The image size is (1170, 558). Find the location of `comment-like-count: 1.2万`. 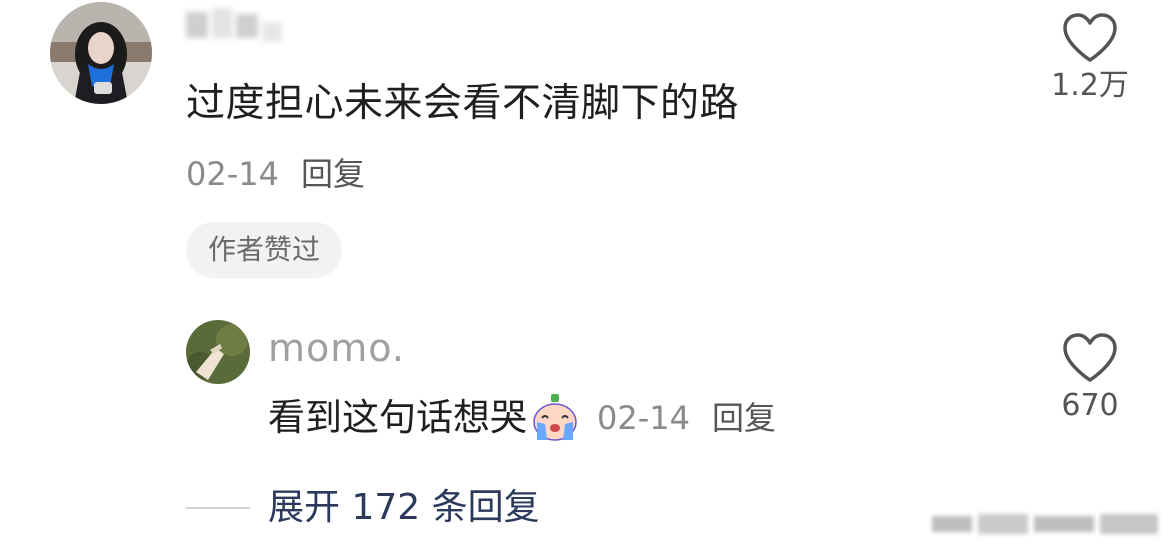

comment-like-count: 1.2万 is located at coordinates (1090, 85).